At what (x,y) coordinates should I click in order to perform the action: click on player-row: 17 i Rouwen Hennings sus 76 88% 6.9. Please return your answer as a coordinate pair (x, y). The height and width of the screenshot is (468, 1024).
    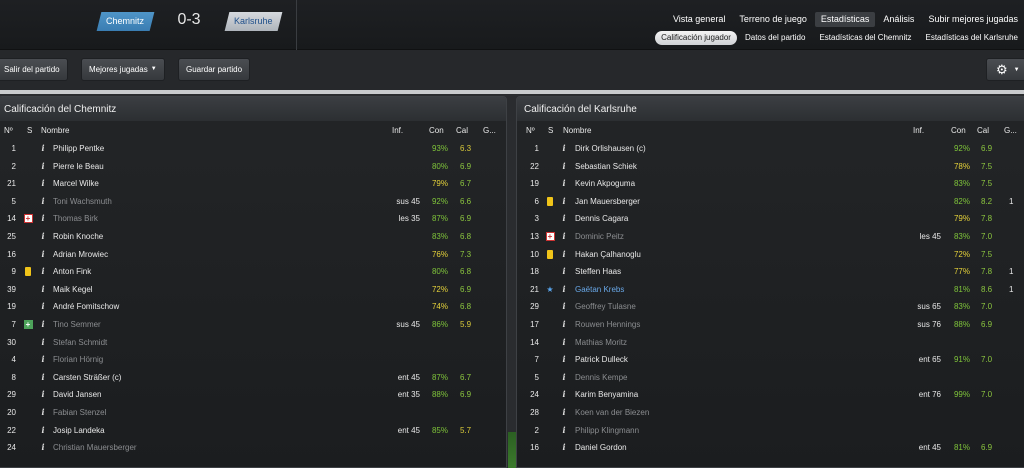
    Looking at the image, I should click on (770, 325).